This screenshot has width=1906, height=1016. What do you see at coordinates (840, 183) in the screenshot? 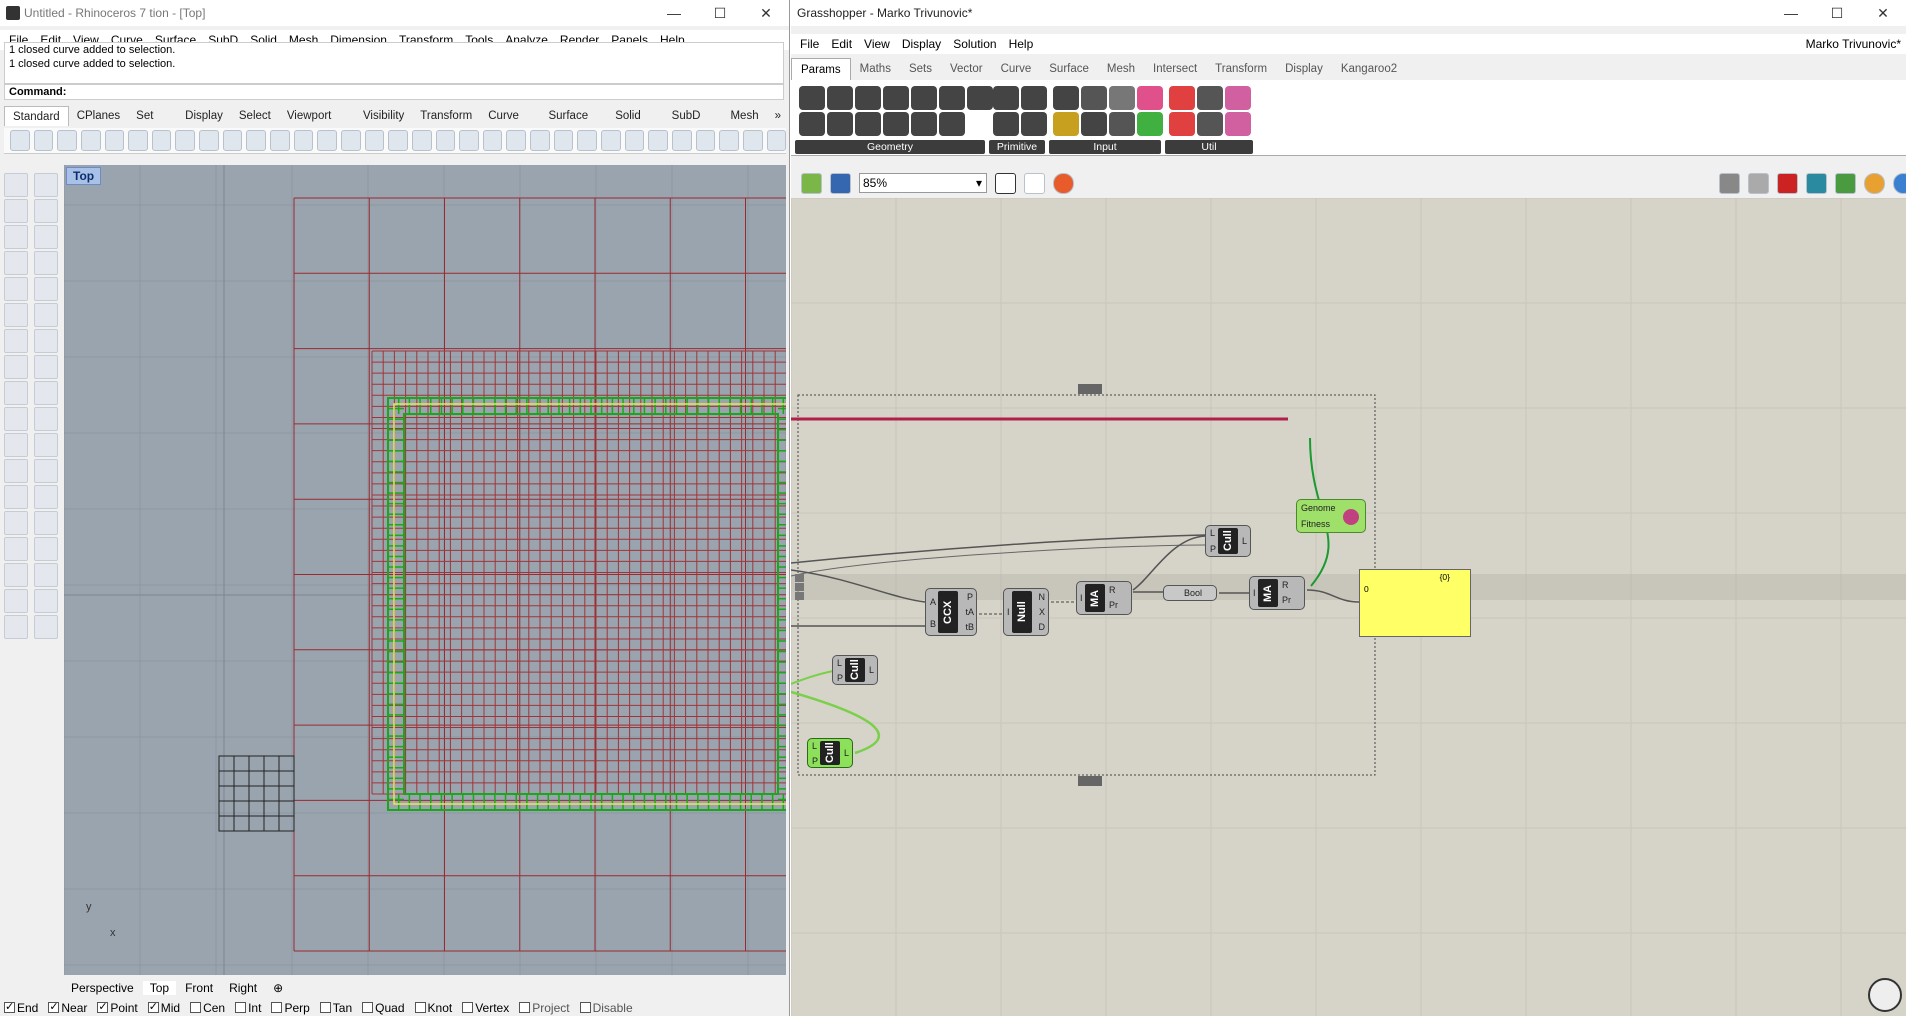
I see `save-file-icon` at bounding box center [840, 183].